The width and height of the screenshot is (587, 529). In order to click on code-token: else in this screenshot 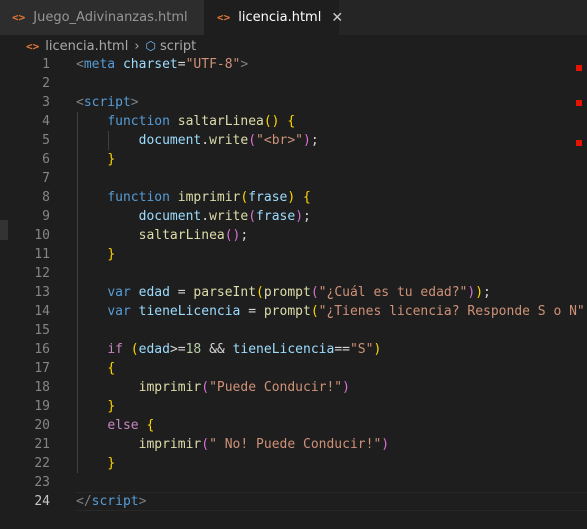, I will do `click(123, 425)`.